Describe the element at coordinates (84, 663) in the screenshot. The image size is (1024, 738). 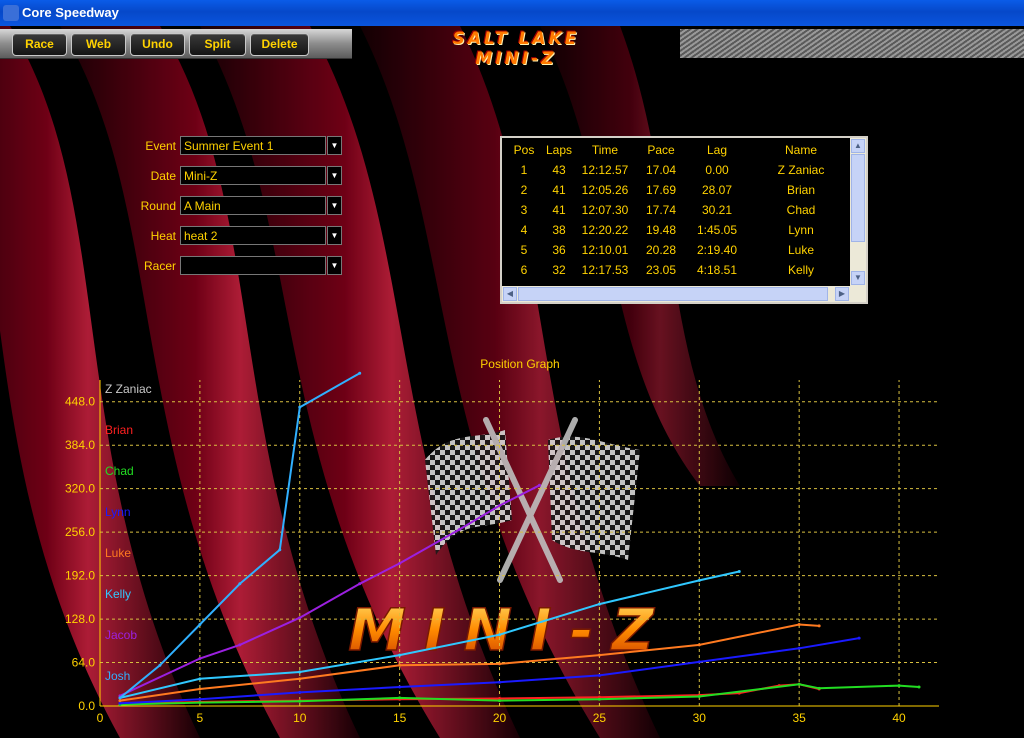
I see `y-tick-label: 64.0` at that location.